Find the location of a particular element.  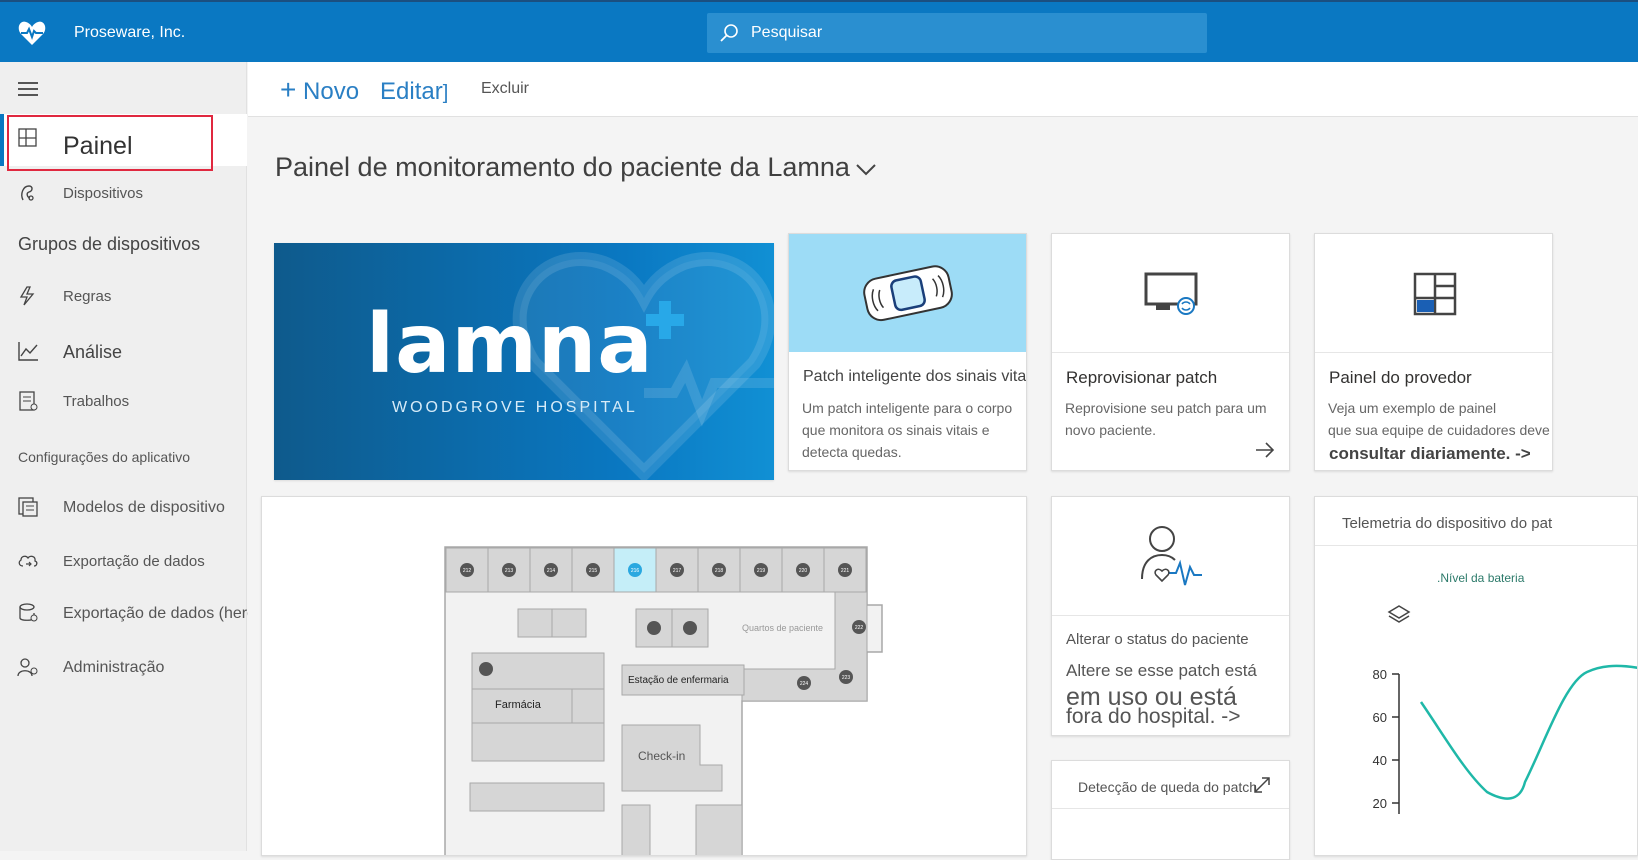

y-tick-label: 80 is located at coordinates (1380, 674).